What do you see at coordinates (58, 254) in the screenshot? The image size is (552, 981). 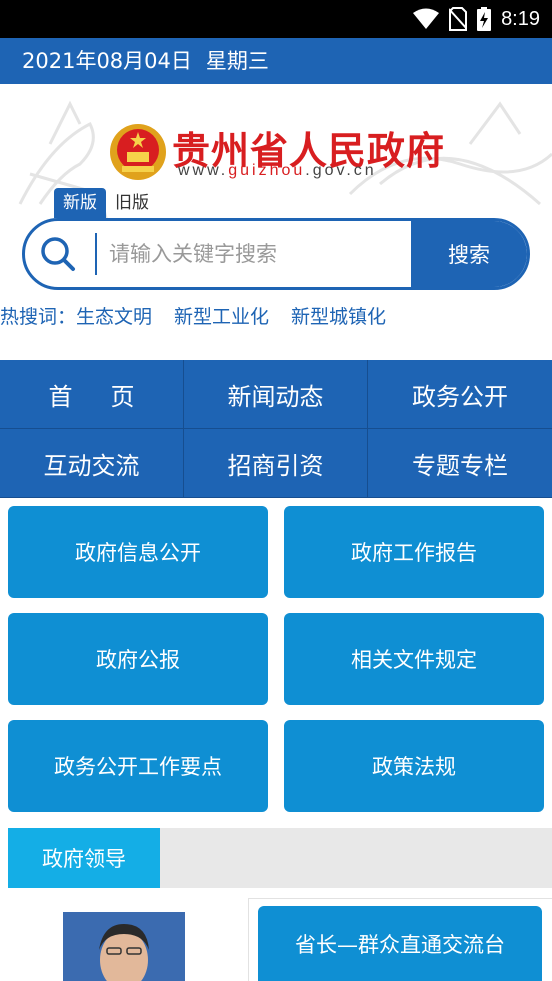 I see `search-icon` at bounding box center [58, 254].